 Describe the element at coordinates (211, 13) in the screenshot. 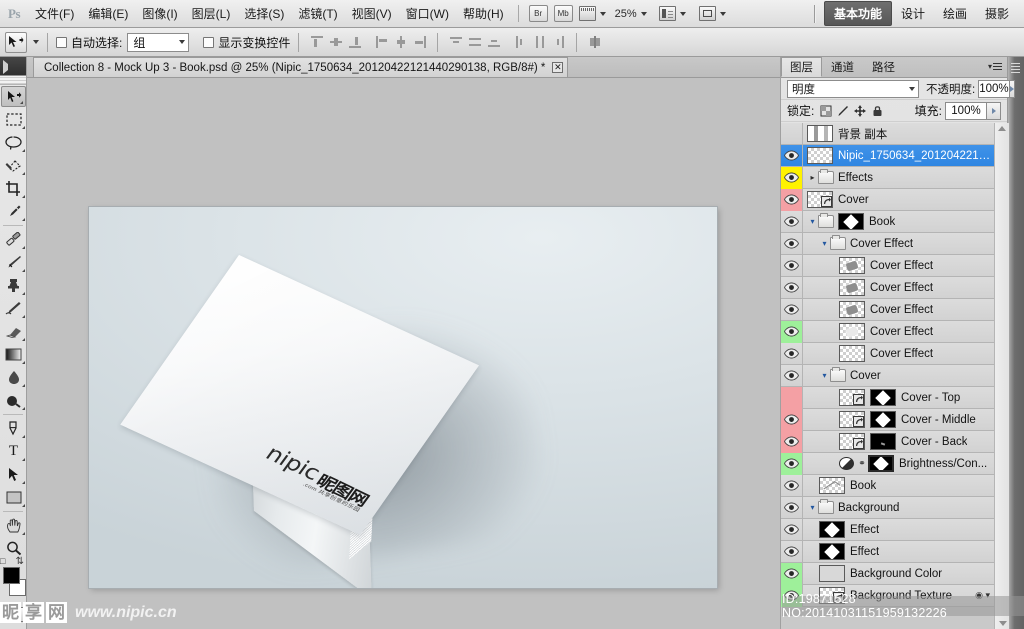

I see `menu-layer: 图层(L)` at that location.